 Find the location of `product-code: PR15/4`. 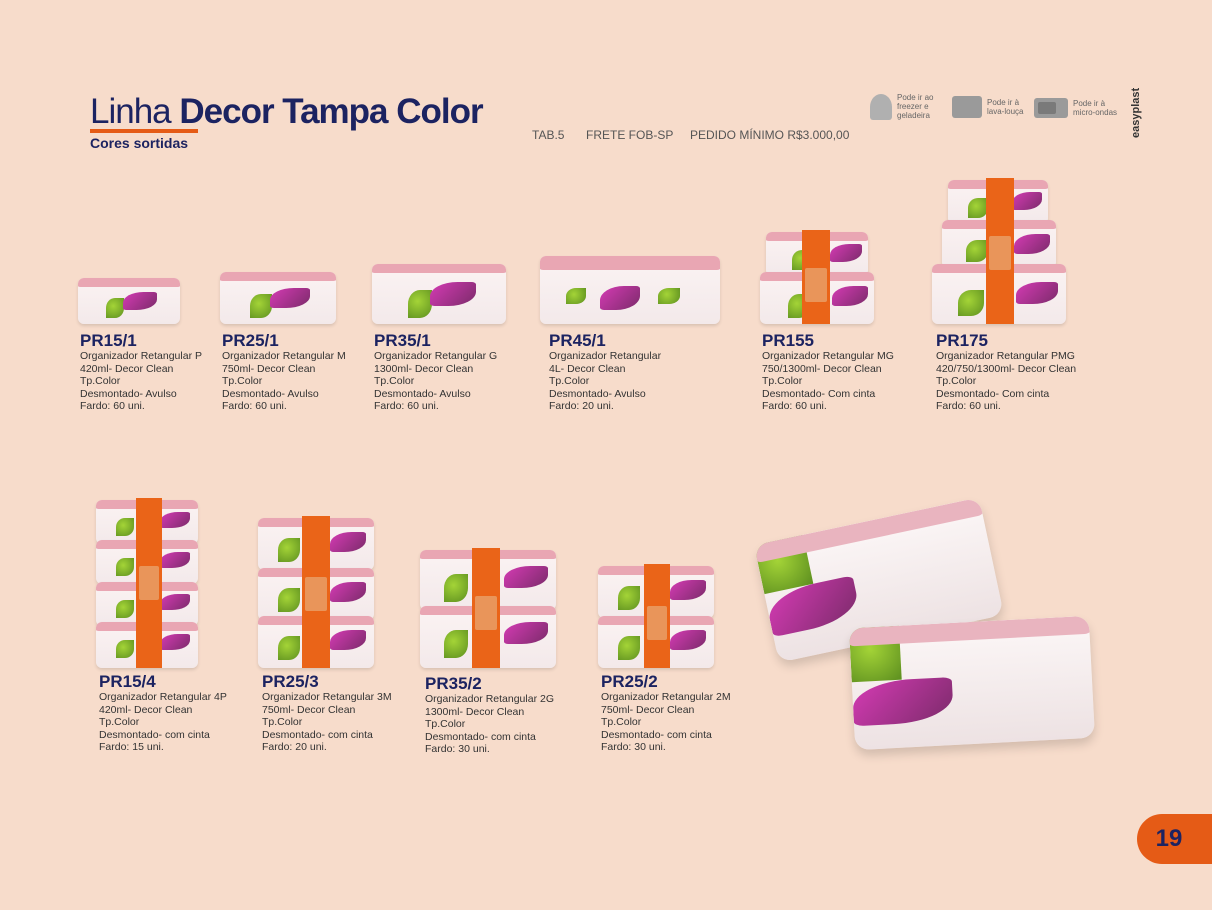

product-code: PR15/4 is located at coordinates (127, 681).